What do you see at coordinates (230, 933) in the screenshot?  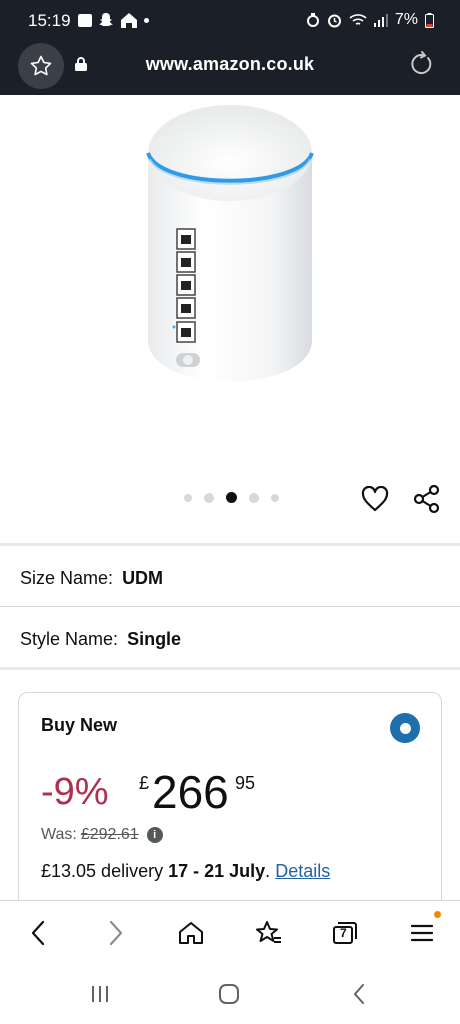 I see `browser-bottom-nav: 7` at bounding box center [230, 933].